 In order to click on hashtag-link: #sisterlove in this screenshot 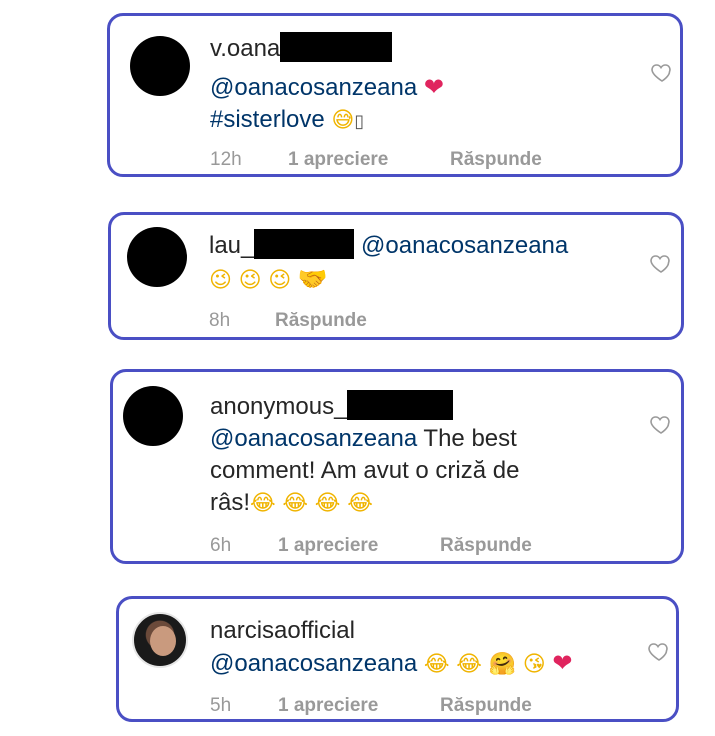, I will do `click(267, 119)`.